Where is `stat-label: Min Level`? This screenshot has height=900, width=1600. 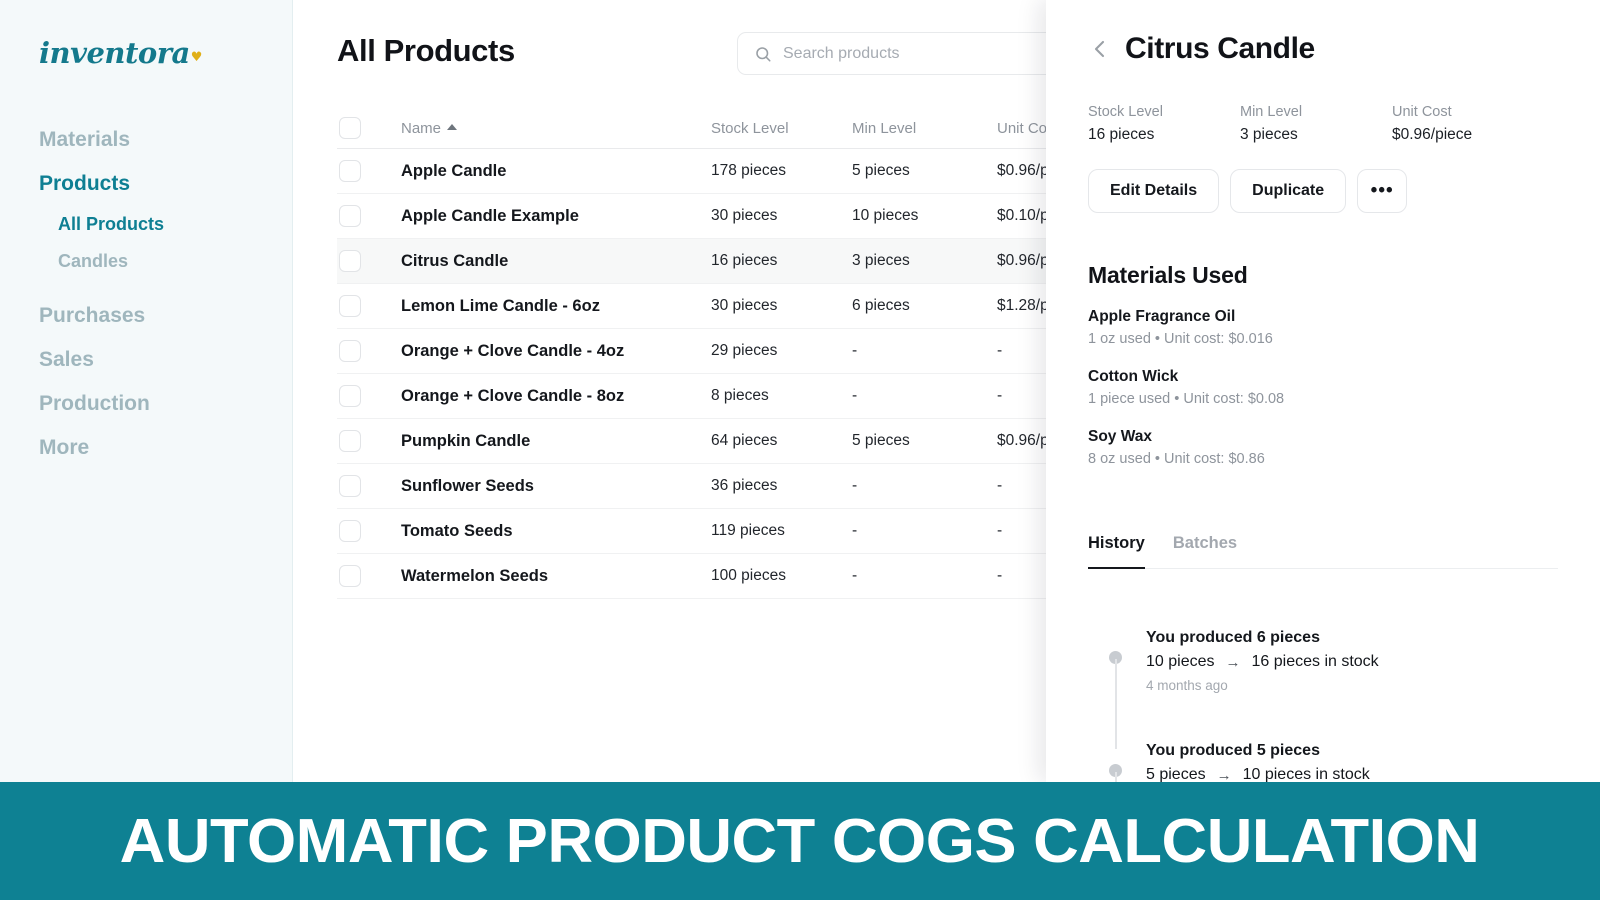
stat-label: Min Level is located at coordinates (1271, 112).